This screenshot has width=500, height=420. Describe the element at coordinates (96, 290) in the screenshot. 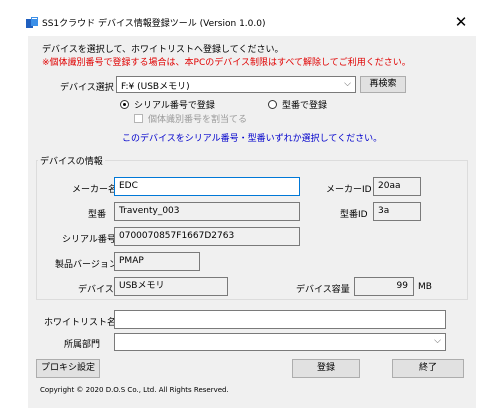

I see `device-type-label: デバイス` at that location.